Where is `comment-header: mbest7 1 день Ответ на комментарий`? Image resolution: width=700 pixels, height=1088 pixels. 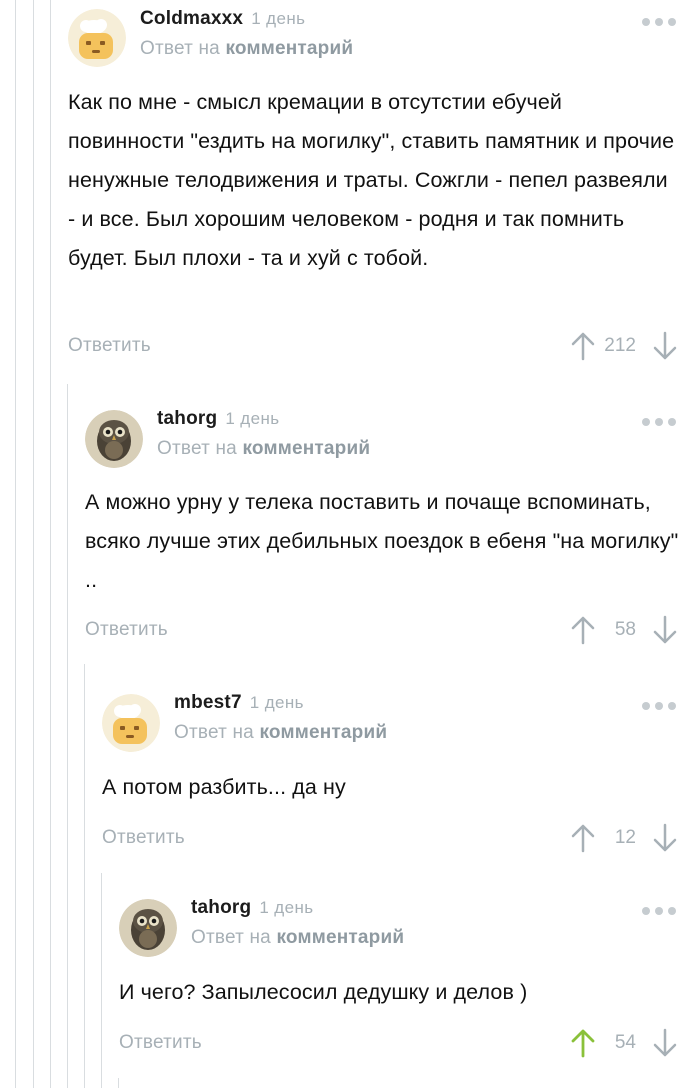
comment-header: mbest7 1 день Ответ на комментарий is located at coordinates (401, 724).